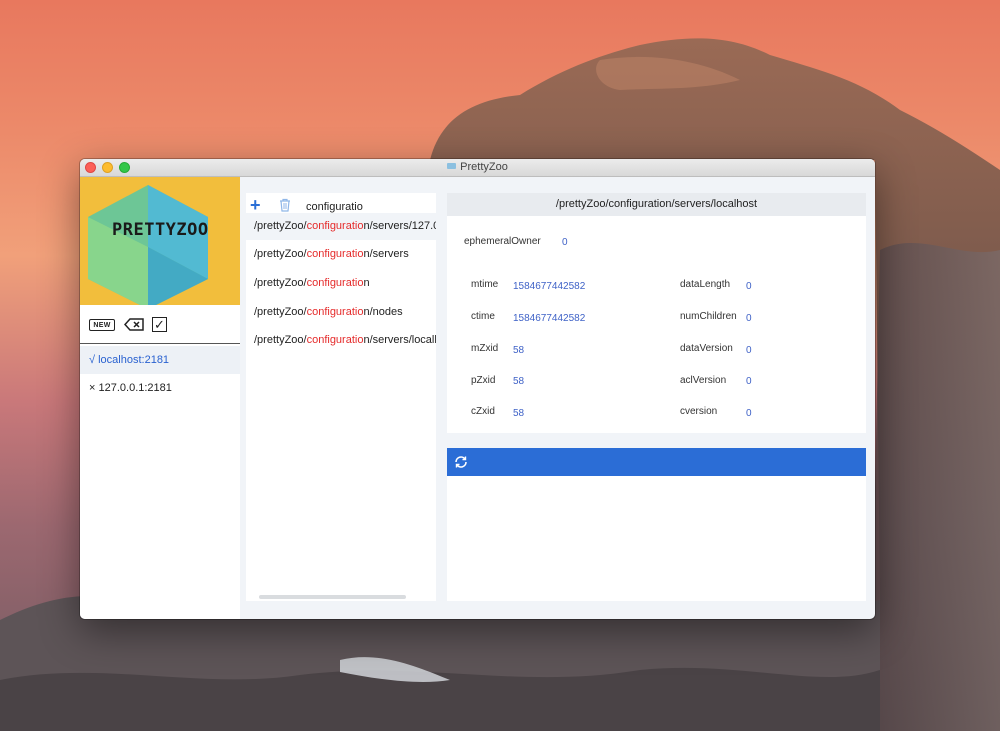  I want to click on stat-value-cZxid: 58, so click(519, 413).